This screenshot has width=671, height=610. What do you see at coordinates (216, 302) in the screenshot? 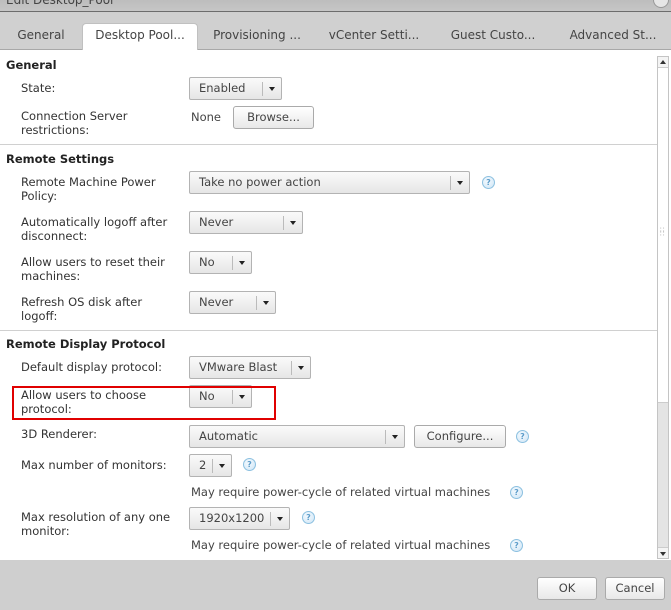
I see `refresh-os-value: Never` at bounding box center [216, 302].